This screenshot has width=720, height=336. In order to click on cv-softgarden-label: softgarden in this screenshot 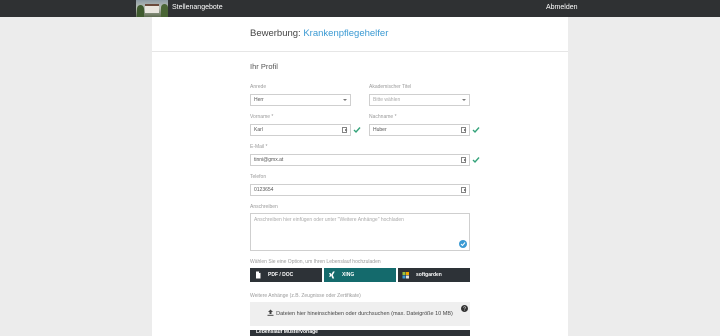, I will do `click(429, 275)`.